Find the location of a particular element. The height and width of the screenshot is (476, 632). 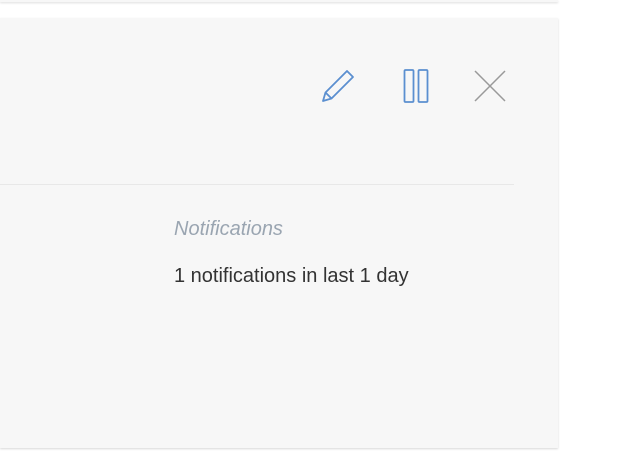

close-button is located at coordinates (490, 86).